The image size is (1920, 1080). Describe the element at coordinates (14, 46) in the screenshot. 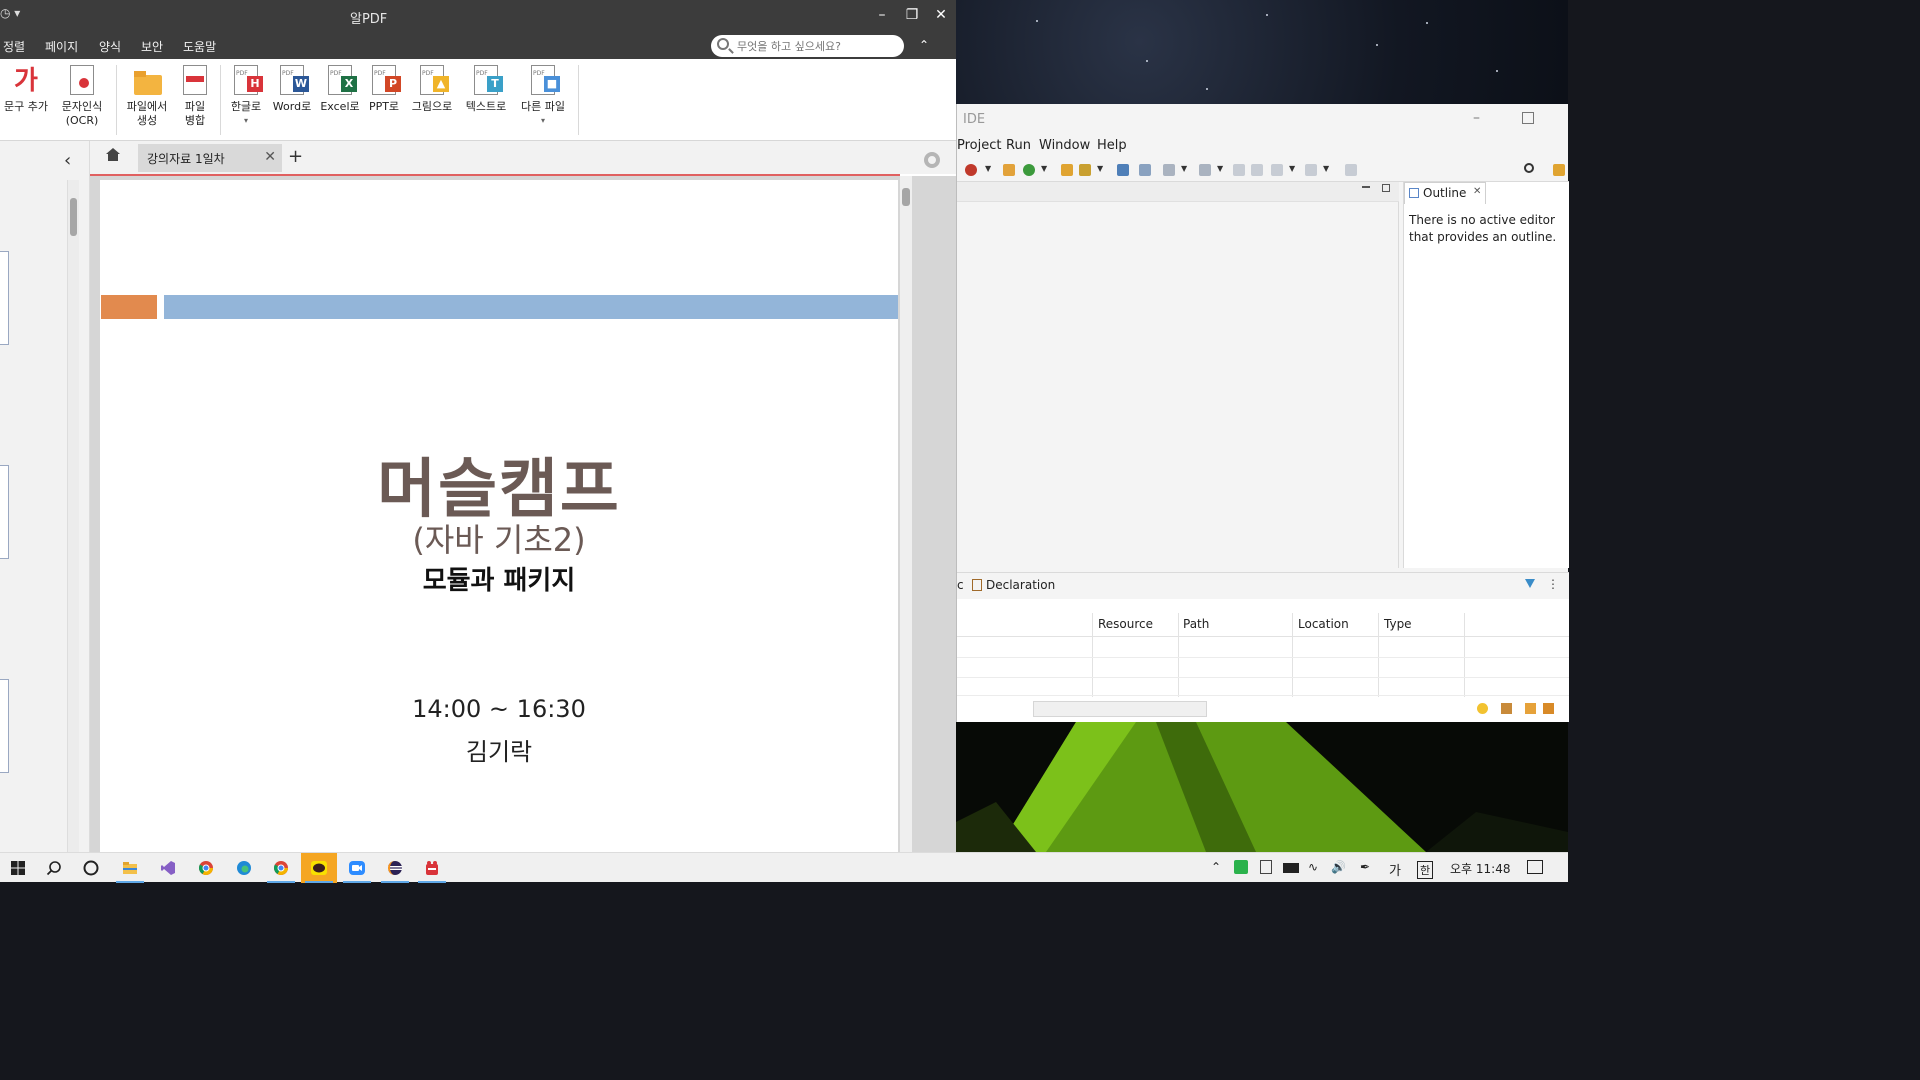

I see `menu-sort: 정렬` at that location.